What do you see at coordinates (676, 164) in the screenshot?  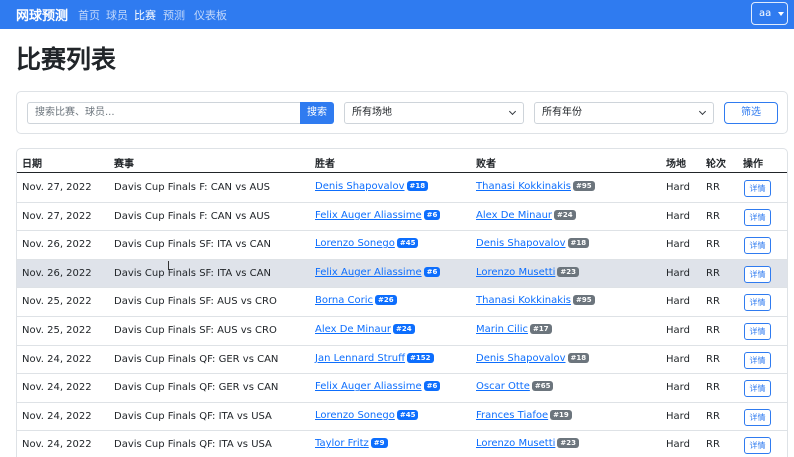 I see `header-surface: 场地` at bounding box center [676, 164].